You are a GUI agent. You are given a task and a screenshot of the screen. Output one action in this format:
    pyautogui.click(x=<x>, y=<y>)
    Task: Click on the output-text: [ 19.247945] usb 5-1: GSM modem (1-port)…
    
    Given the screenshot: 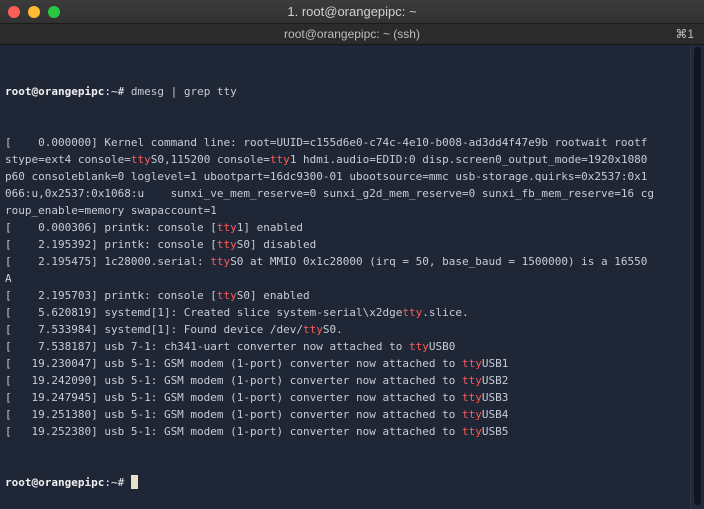 What is the action you would take?
    pyautogui.click(x=233, y=397)
    